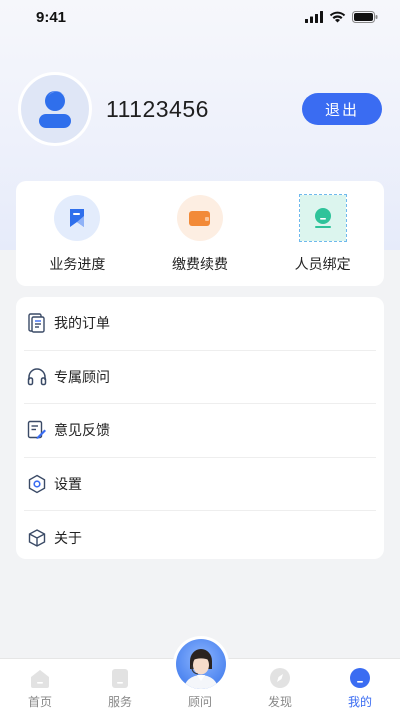  I want to click on status-time: 9:41, so click(51, 17).